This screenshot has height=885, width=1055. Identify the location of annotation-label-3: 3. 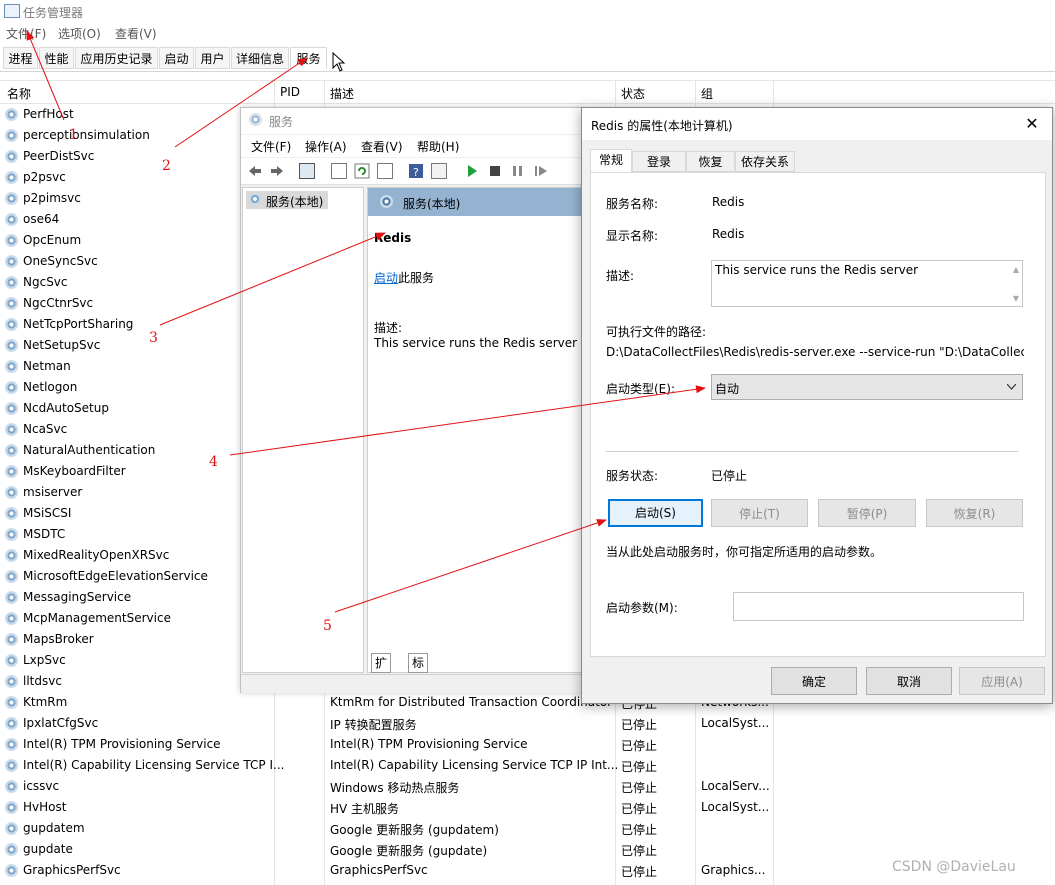
(153, 338).